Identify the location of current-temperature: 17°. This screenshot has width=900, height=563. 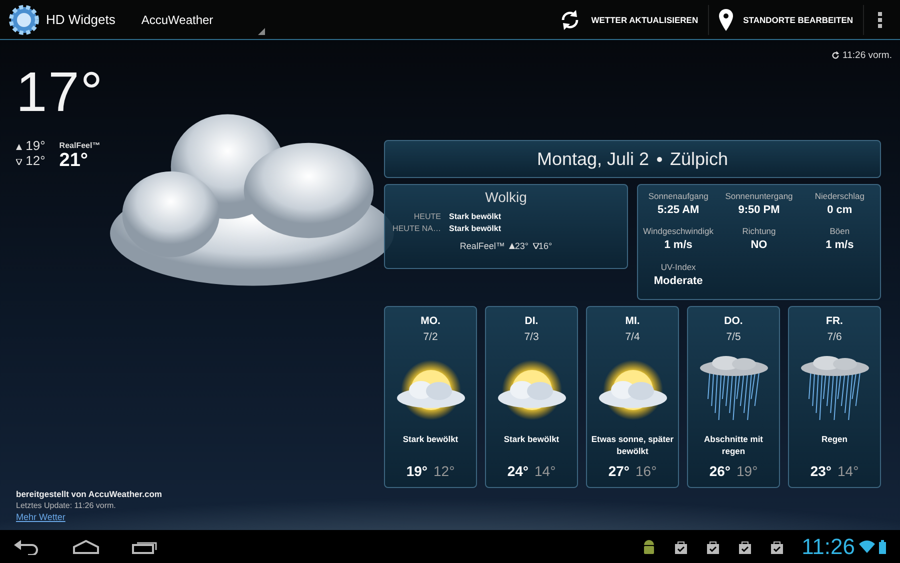
(60, 92).